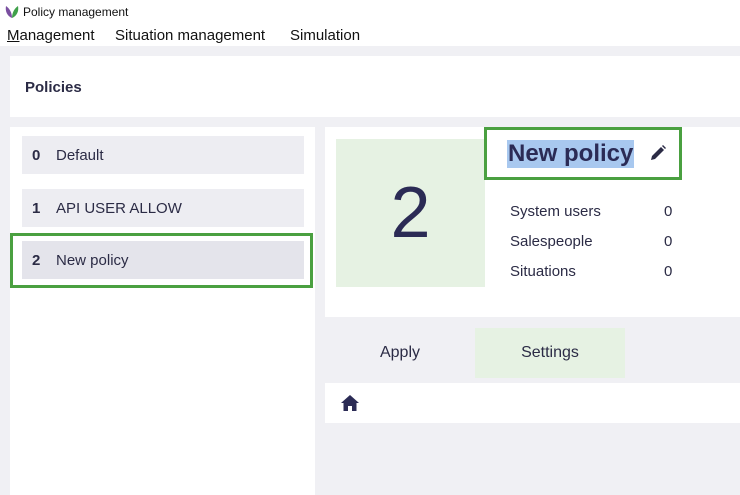 This screenshot has width=740, height=495. I want to click on stat-value-salespeople: 0, so click(668, 241).